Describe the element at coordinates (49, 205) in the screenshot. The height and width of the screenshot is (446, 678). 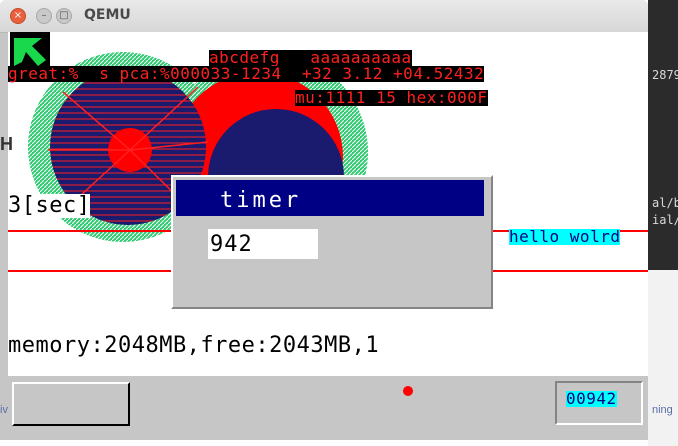
I see `seconds-counter: 3[sec]` at that location.